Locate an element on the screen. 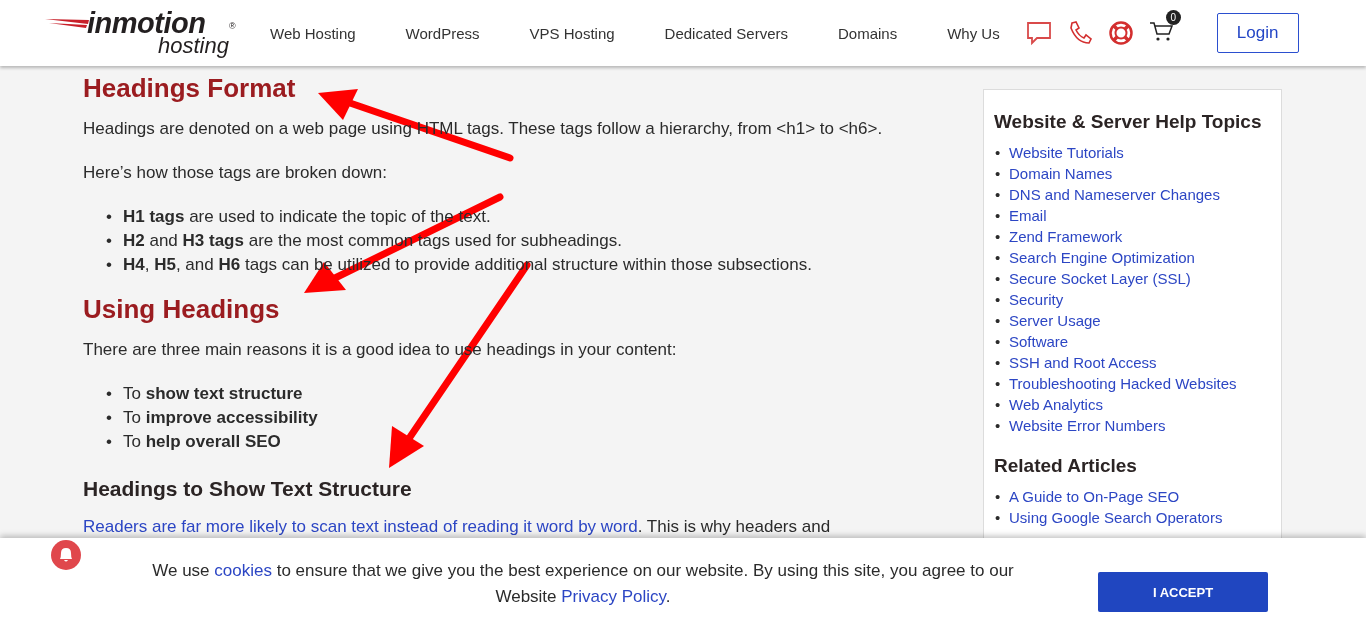 Image resolution: width=1366 pixels, height=631 pixels. notification-bell-icon is located at coordinates (66, 555).